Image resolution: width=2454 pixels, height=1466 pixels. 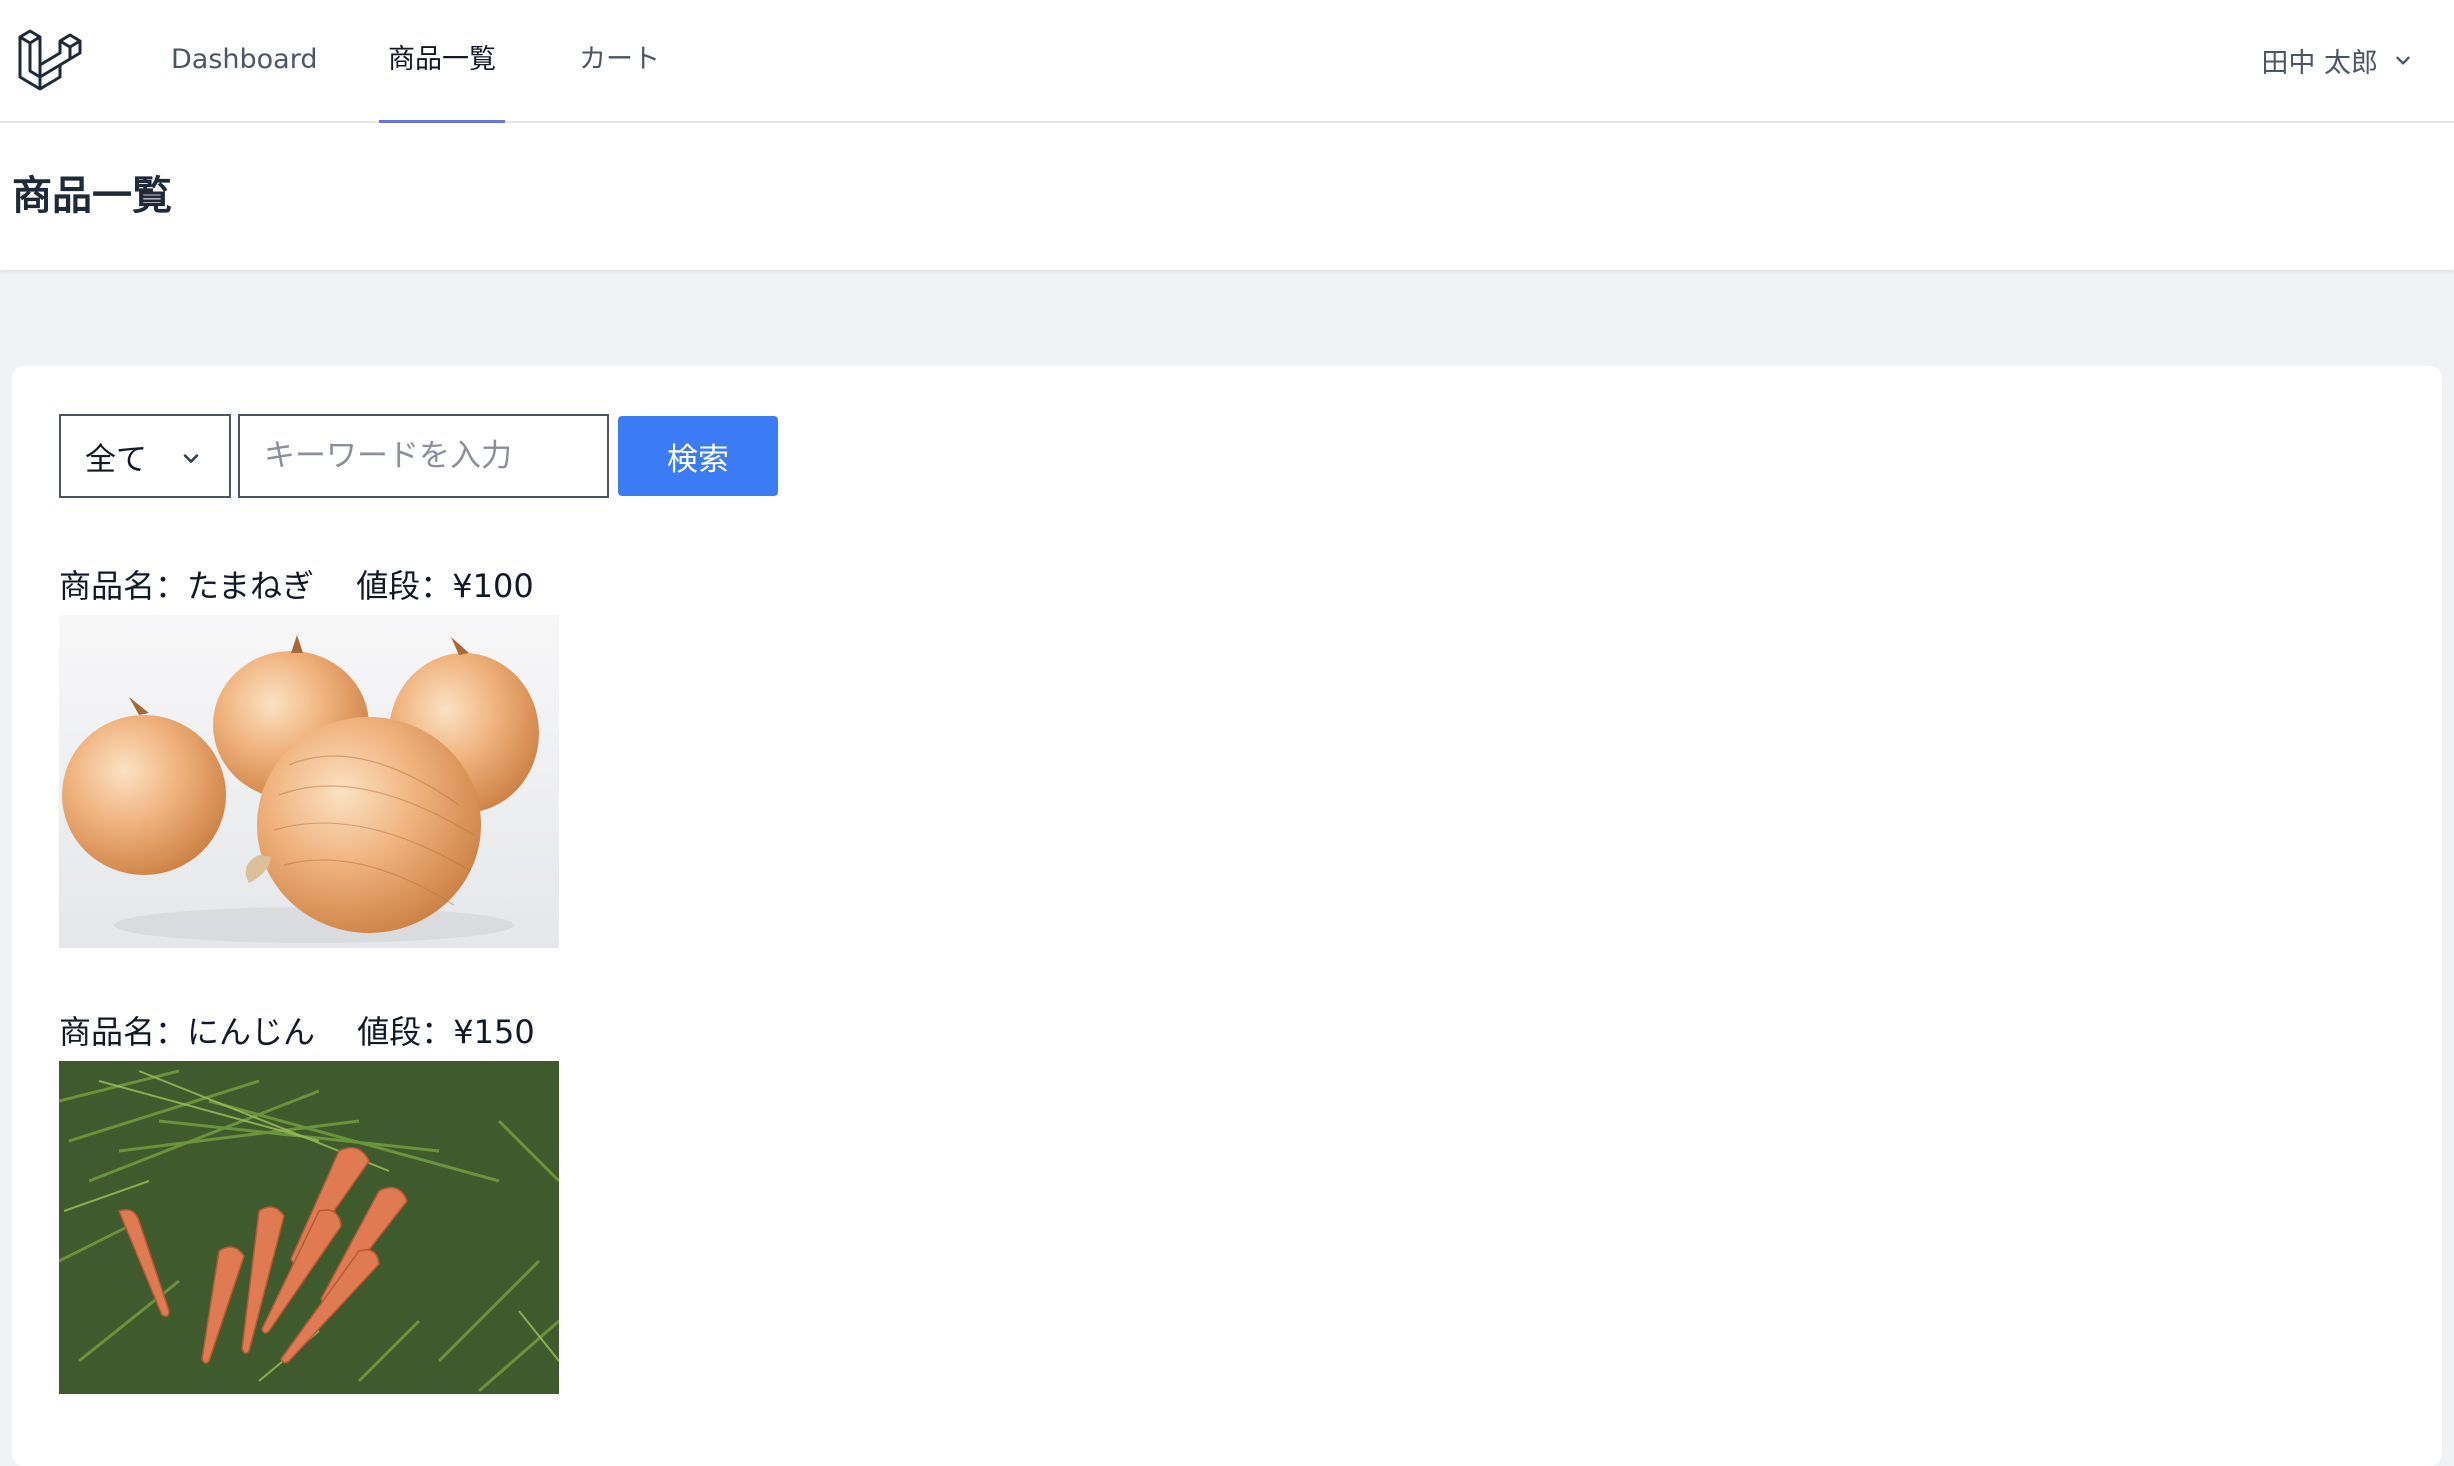 I want to click on carrot-photo, so click(x=309, y=1227).